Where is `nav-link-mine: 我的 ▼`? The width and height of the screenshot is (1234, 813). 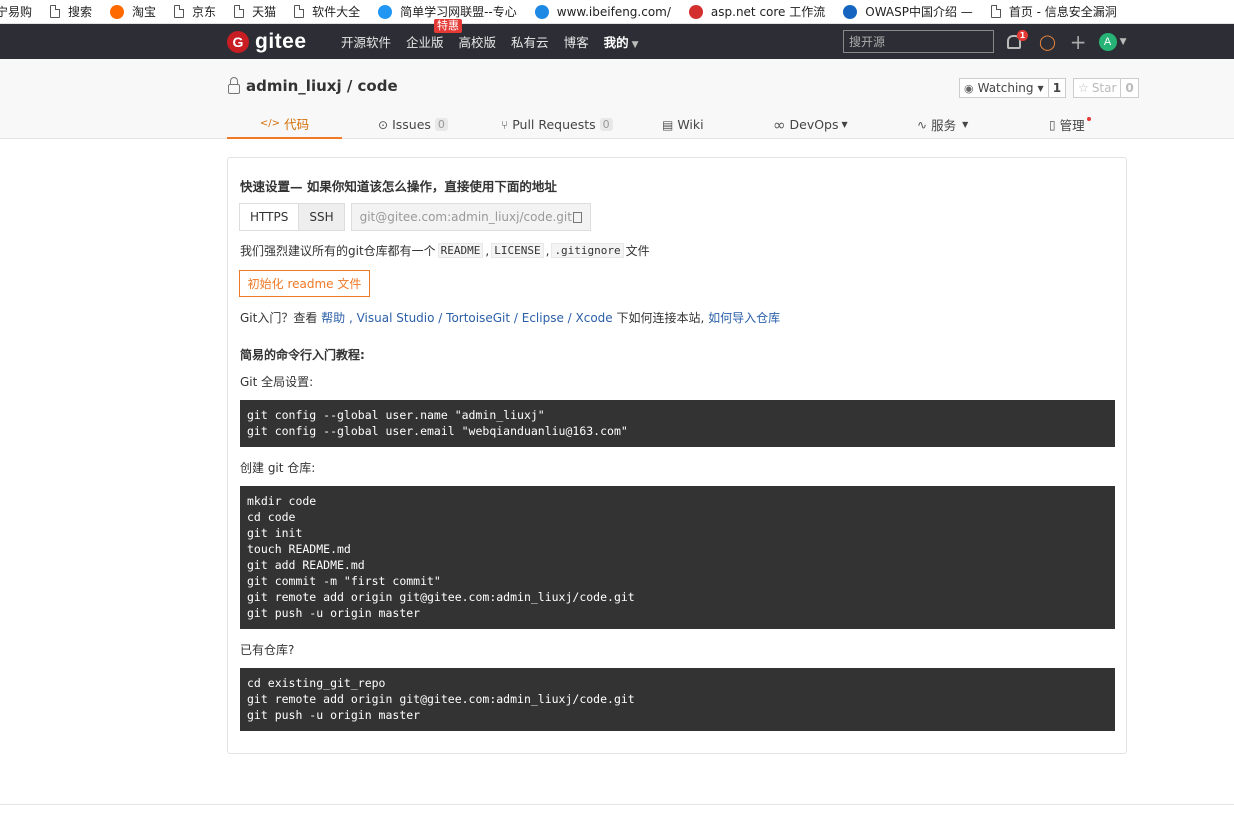
nav-link-mine: 我的 ▼ is located at coordinates (621, 41).